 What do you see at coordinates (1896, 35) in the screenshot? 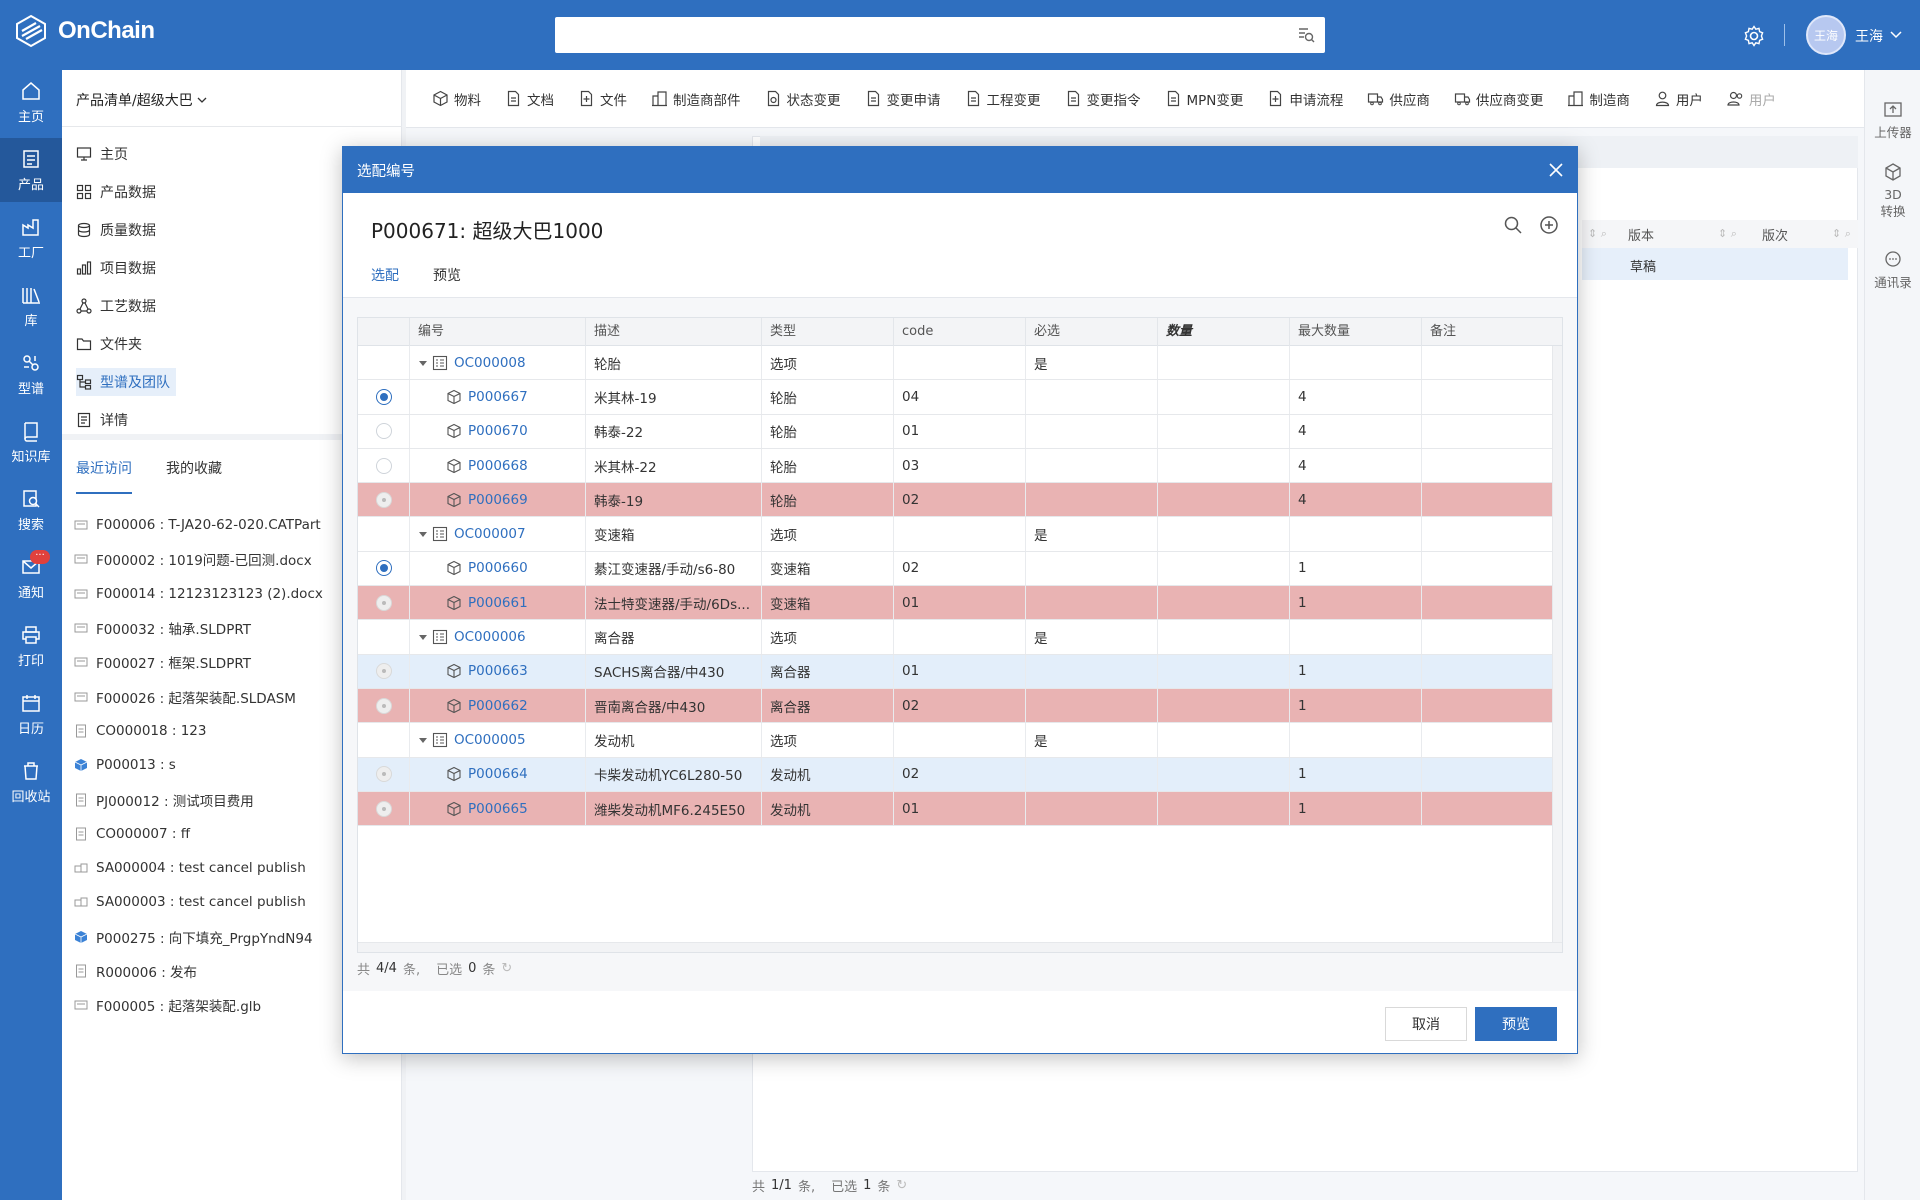
I see `chevron-down-icon` at bounding box center [1896, 35].